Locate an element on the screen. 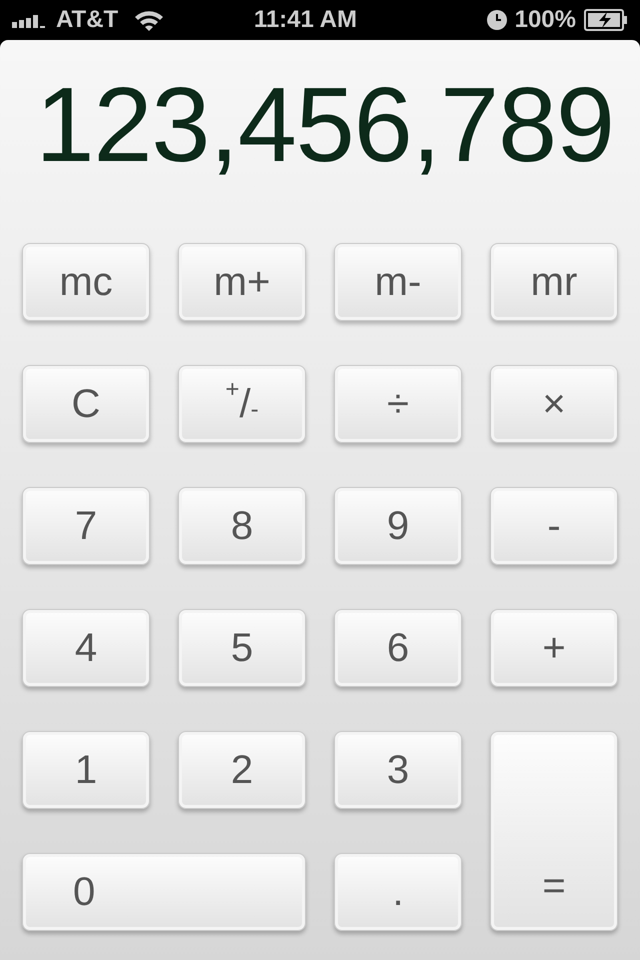 Image resolution: width=640 pixels, height=960 pixels. calculator-key: ÷ is located at coordinates (398, 404).